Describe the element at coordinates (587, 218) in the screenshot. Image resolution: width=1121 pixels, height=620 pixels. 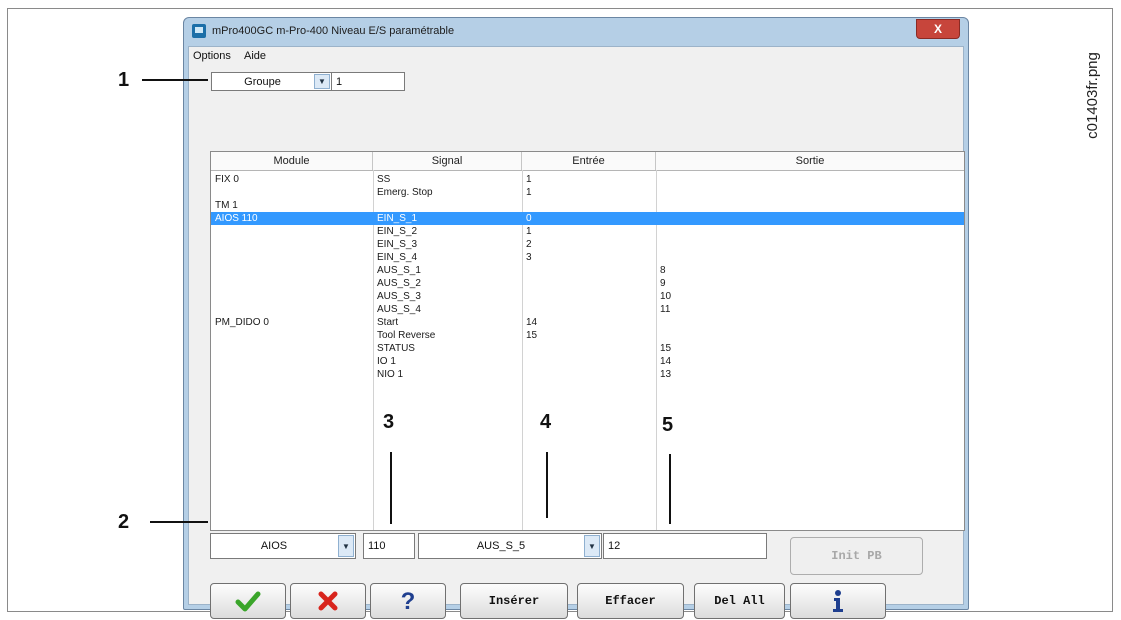
I see `table-row: AIOS 110 EIN_S_1 0` at that location.